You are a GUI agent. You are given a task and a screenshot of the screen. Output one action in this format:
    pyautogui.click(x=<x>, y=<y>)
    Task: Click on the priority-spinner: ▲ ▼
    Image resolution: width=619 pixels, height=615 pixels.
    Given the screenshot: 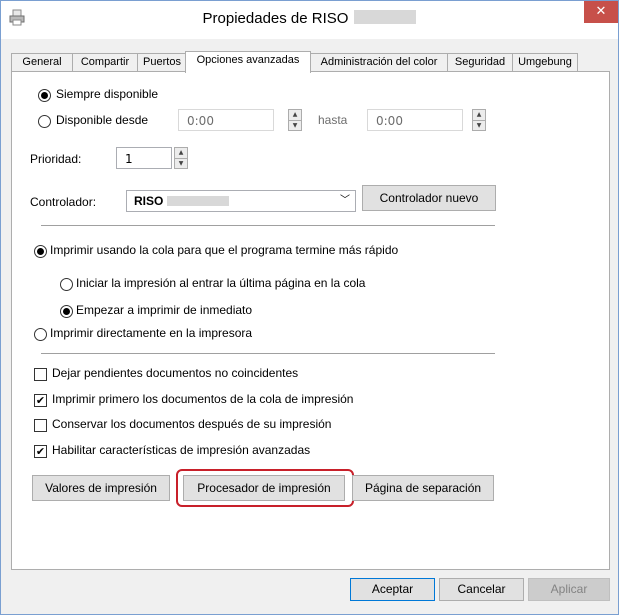 What is the action you would take?
    pyautogui.click(x=181, y=158)
    